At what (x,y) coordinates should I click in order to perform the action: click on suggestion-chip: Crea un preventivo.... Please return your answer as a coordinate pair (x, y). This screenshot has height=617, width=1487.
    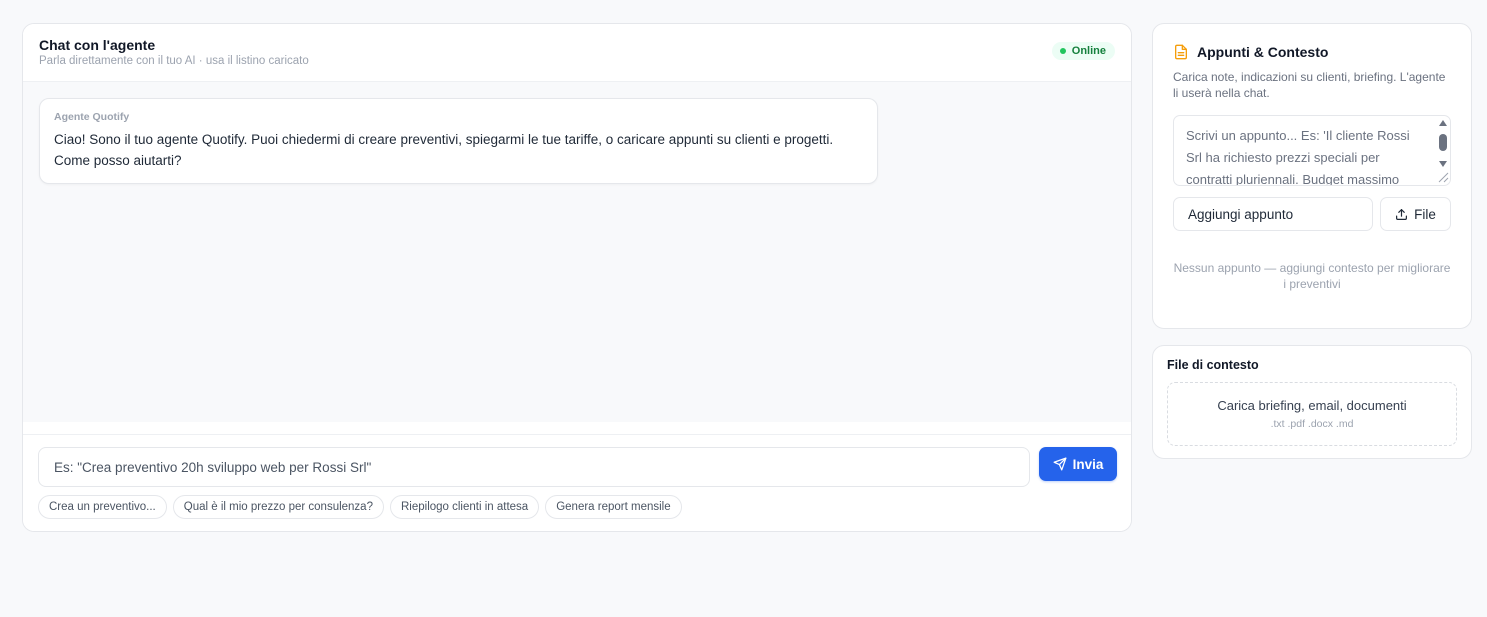
    Looking at the image, I should click on (102, 507).